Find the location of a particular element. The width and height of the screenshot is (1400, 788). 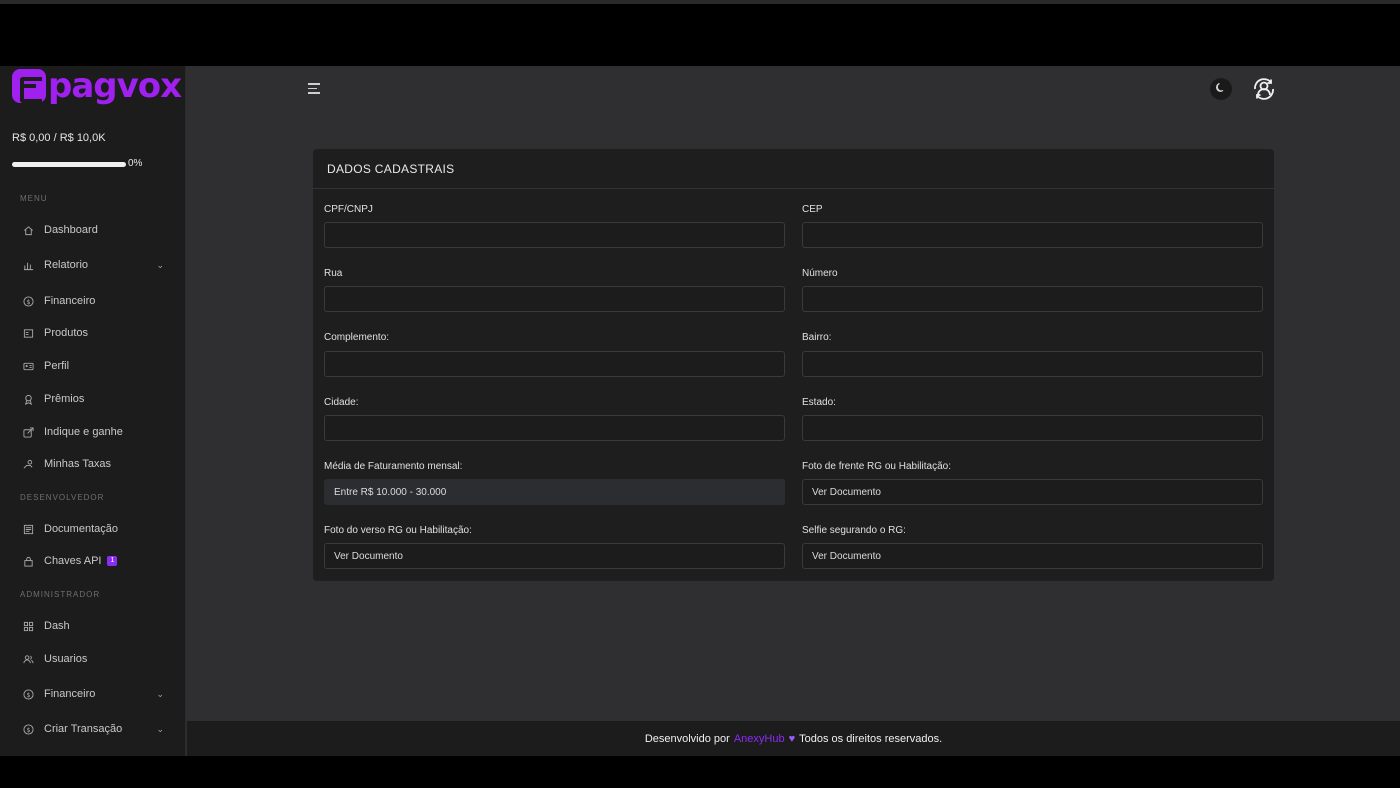

sidebar-item-label: Prêmios is located at coordinates (64, 399).